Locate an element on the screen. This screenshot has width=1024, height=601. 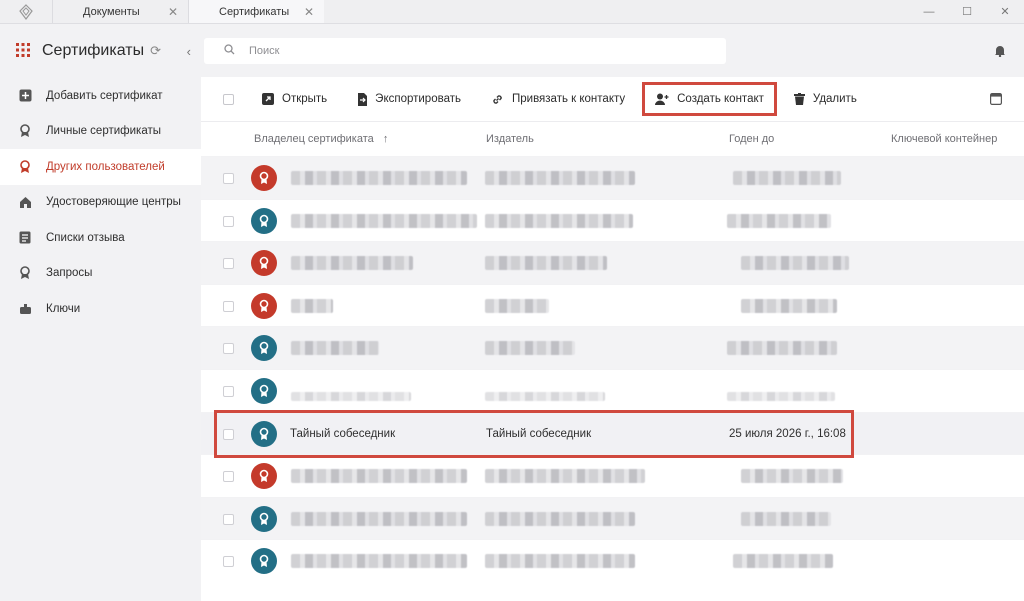
column-key-container: Ключевой контейнер is located at coordinates (944, 139).